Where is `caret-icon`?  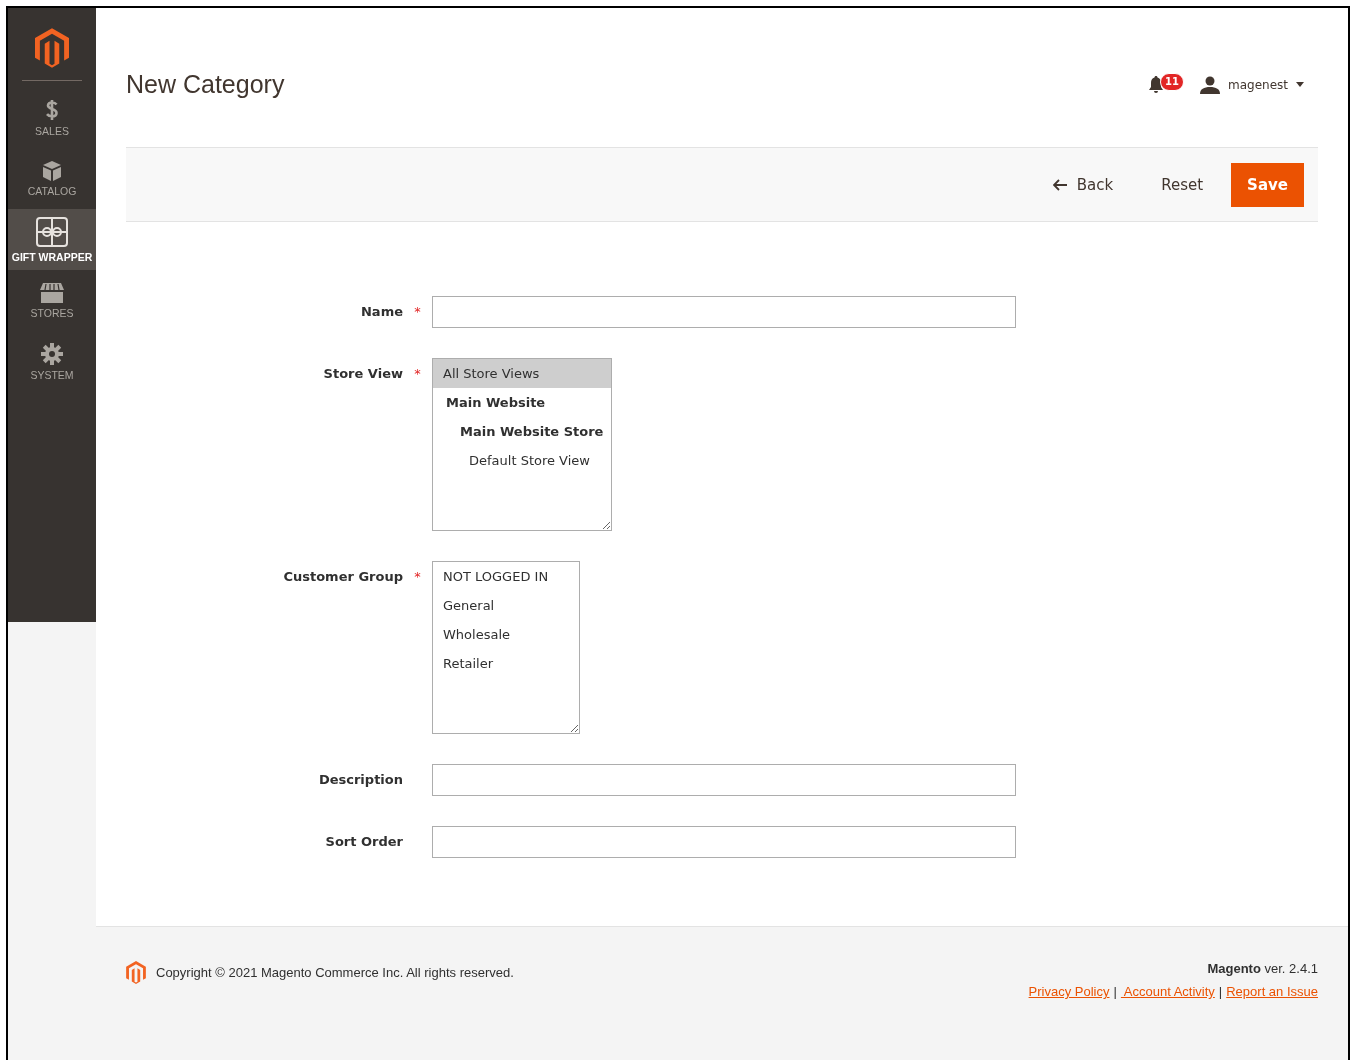 caret-icon is located at coordinates (1300, 84).